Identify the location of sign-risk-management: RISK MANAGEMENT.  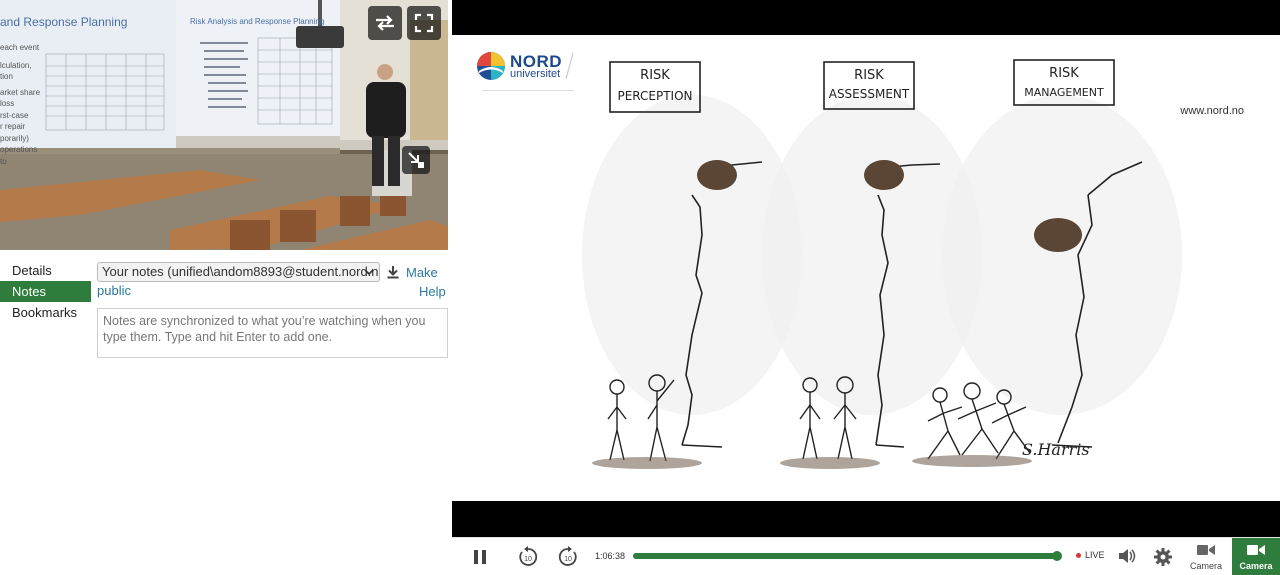
(1064, 82).